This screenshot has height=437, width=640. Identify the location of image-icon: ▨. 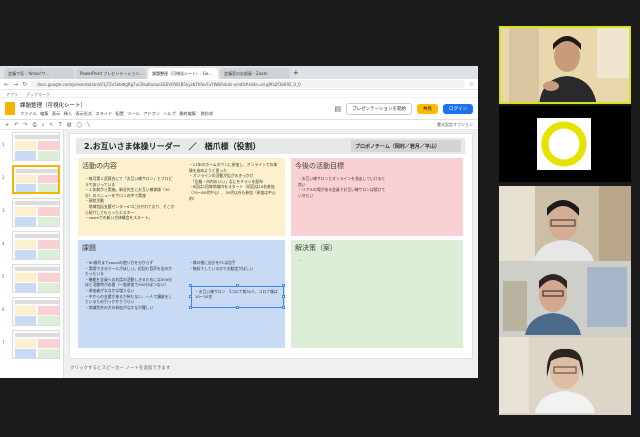
(69, 125).